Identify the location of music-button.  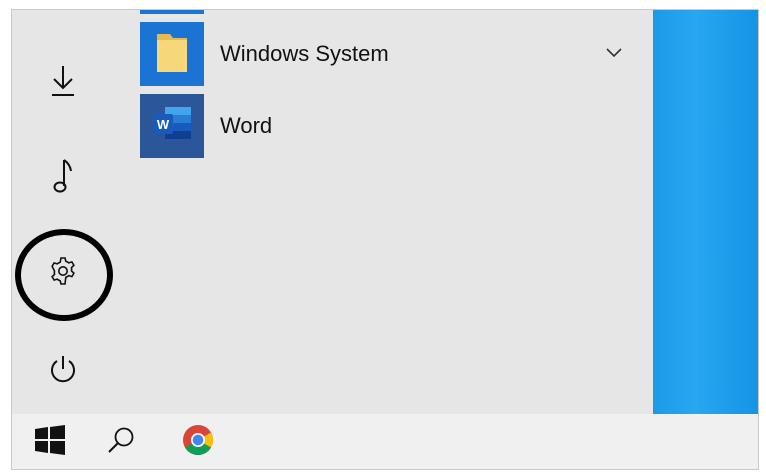
(63, 176).